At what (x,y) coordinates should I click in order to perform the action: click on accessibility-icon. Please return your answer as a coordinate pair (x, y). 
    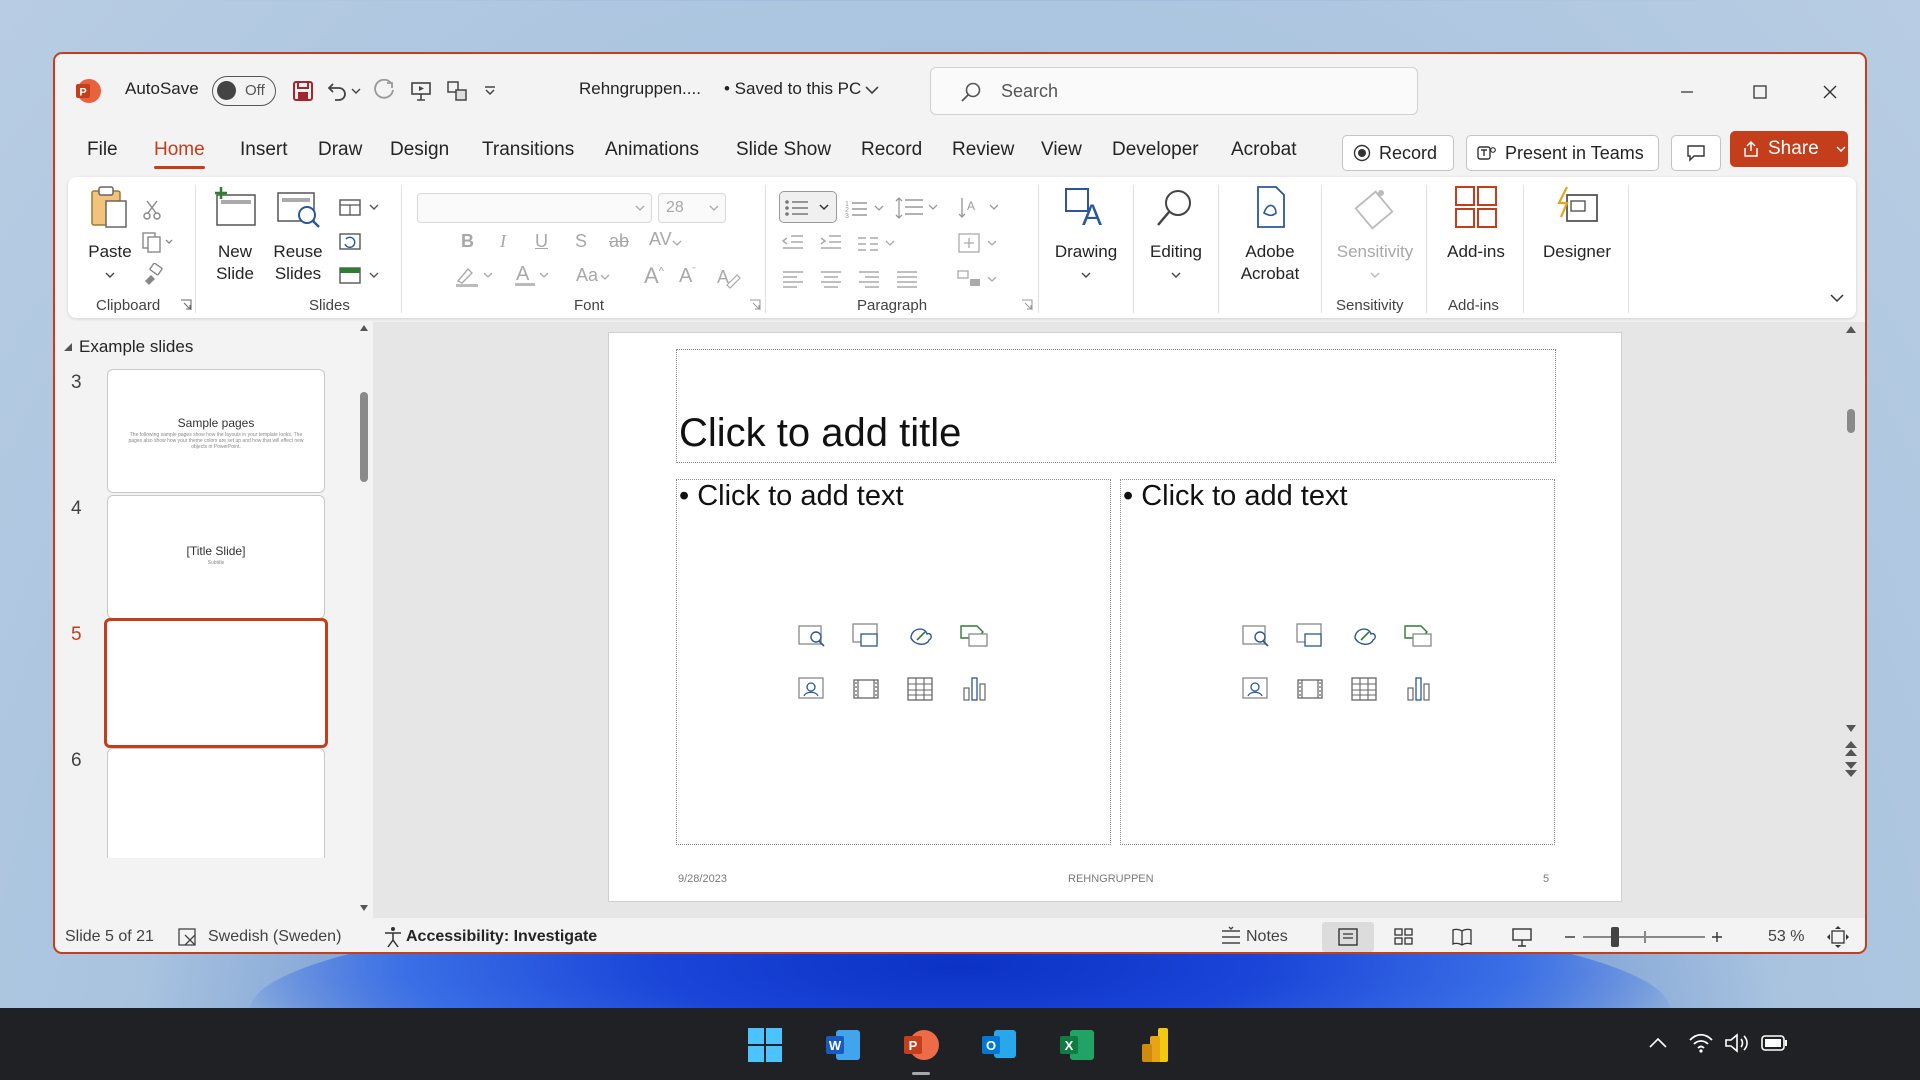
    Looking at the image, I should click on (393, 937).